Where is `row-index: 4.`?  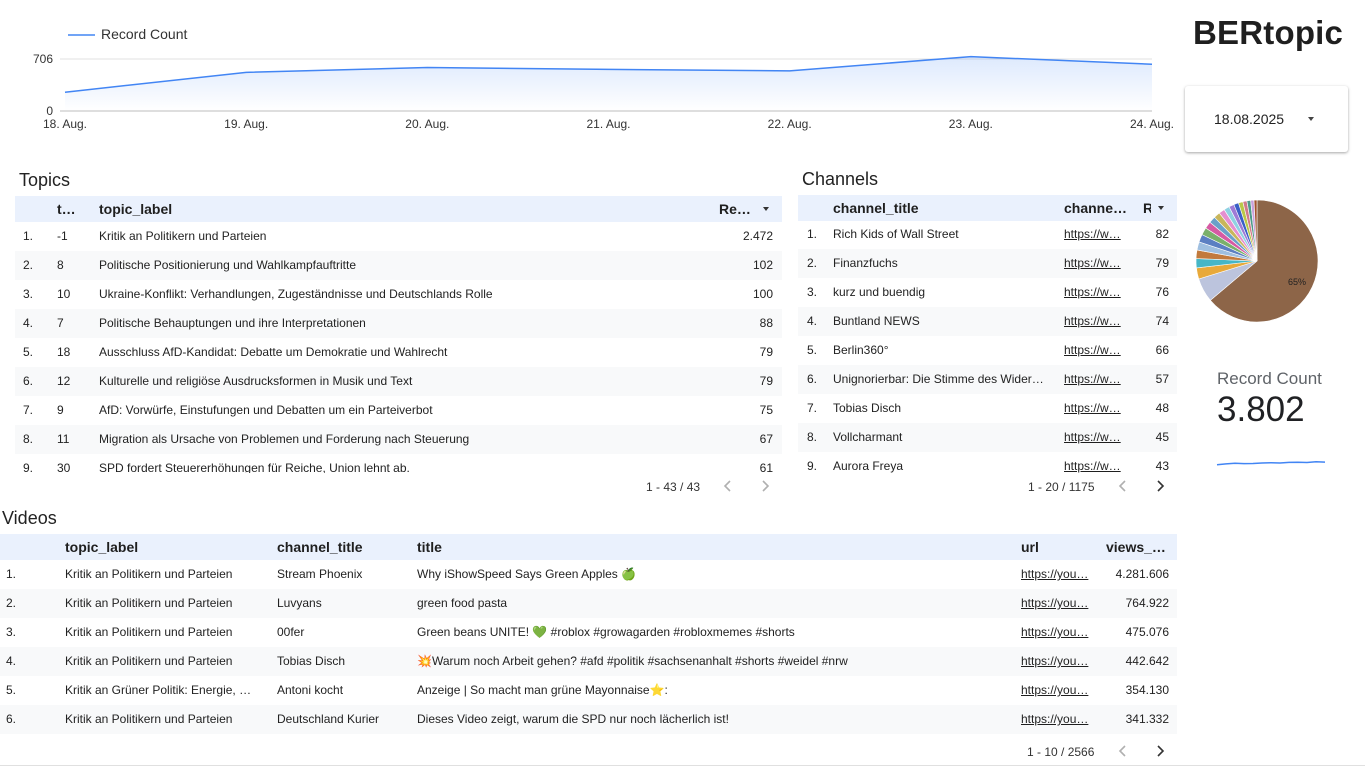 row-index: 4. is located at coordinates (812, 321).